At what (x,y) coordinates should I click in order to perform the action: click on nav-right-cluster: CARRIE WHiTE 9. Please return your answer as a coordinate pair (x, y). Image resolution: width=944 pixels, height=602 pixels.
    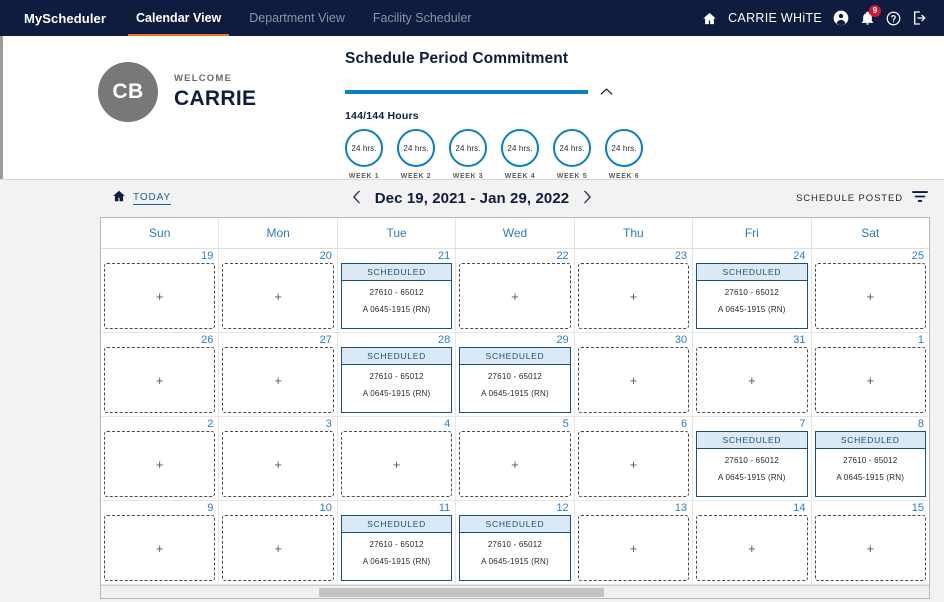
    Looking at the image, I should click on (823, 18).